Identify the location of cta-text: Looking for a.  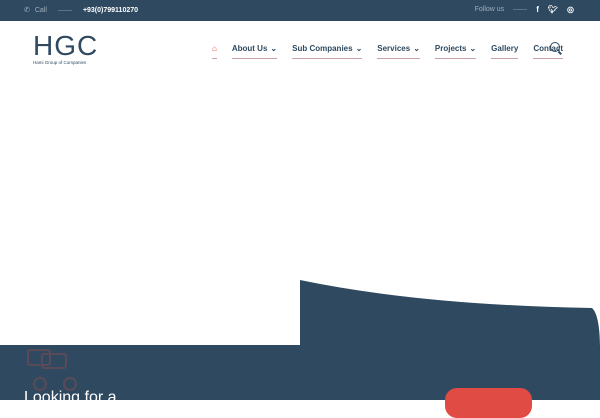
(70, 397).